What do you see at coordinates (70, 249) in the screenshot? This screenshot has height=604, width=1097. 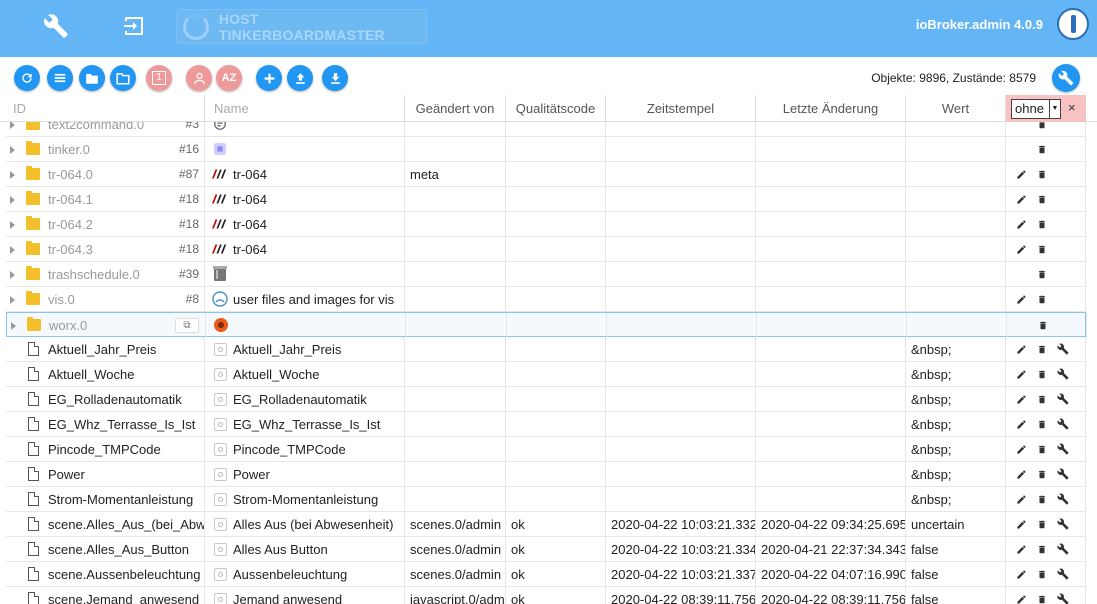 I see `object-id: tr-064.3` at bounding box center [70, 249].